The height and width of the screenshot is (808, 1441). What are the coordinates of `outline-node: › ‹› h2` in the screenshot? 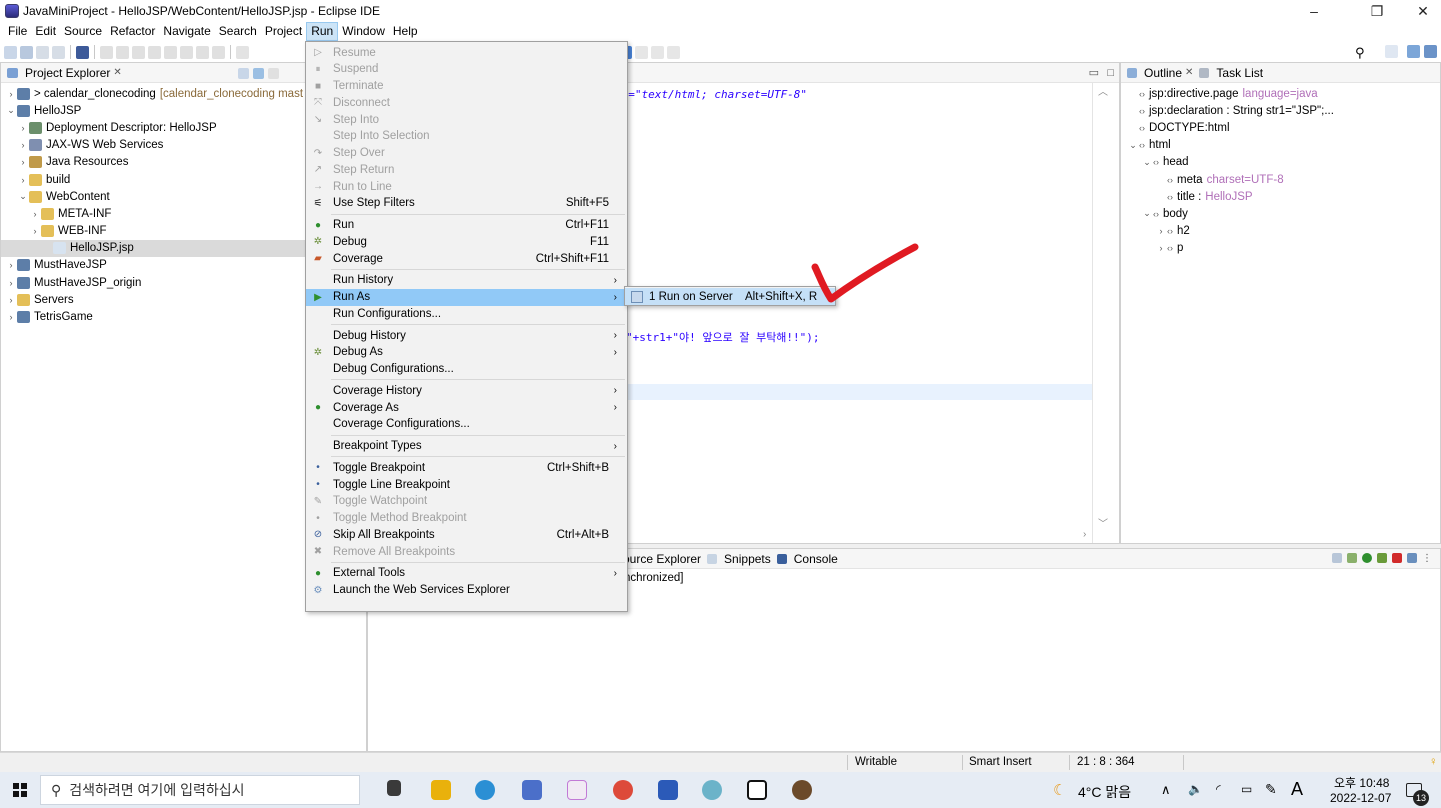 It's located at (1280, 231).